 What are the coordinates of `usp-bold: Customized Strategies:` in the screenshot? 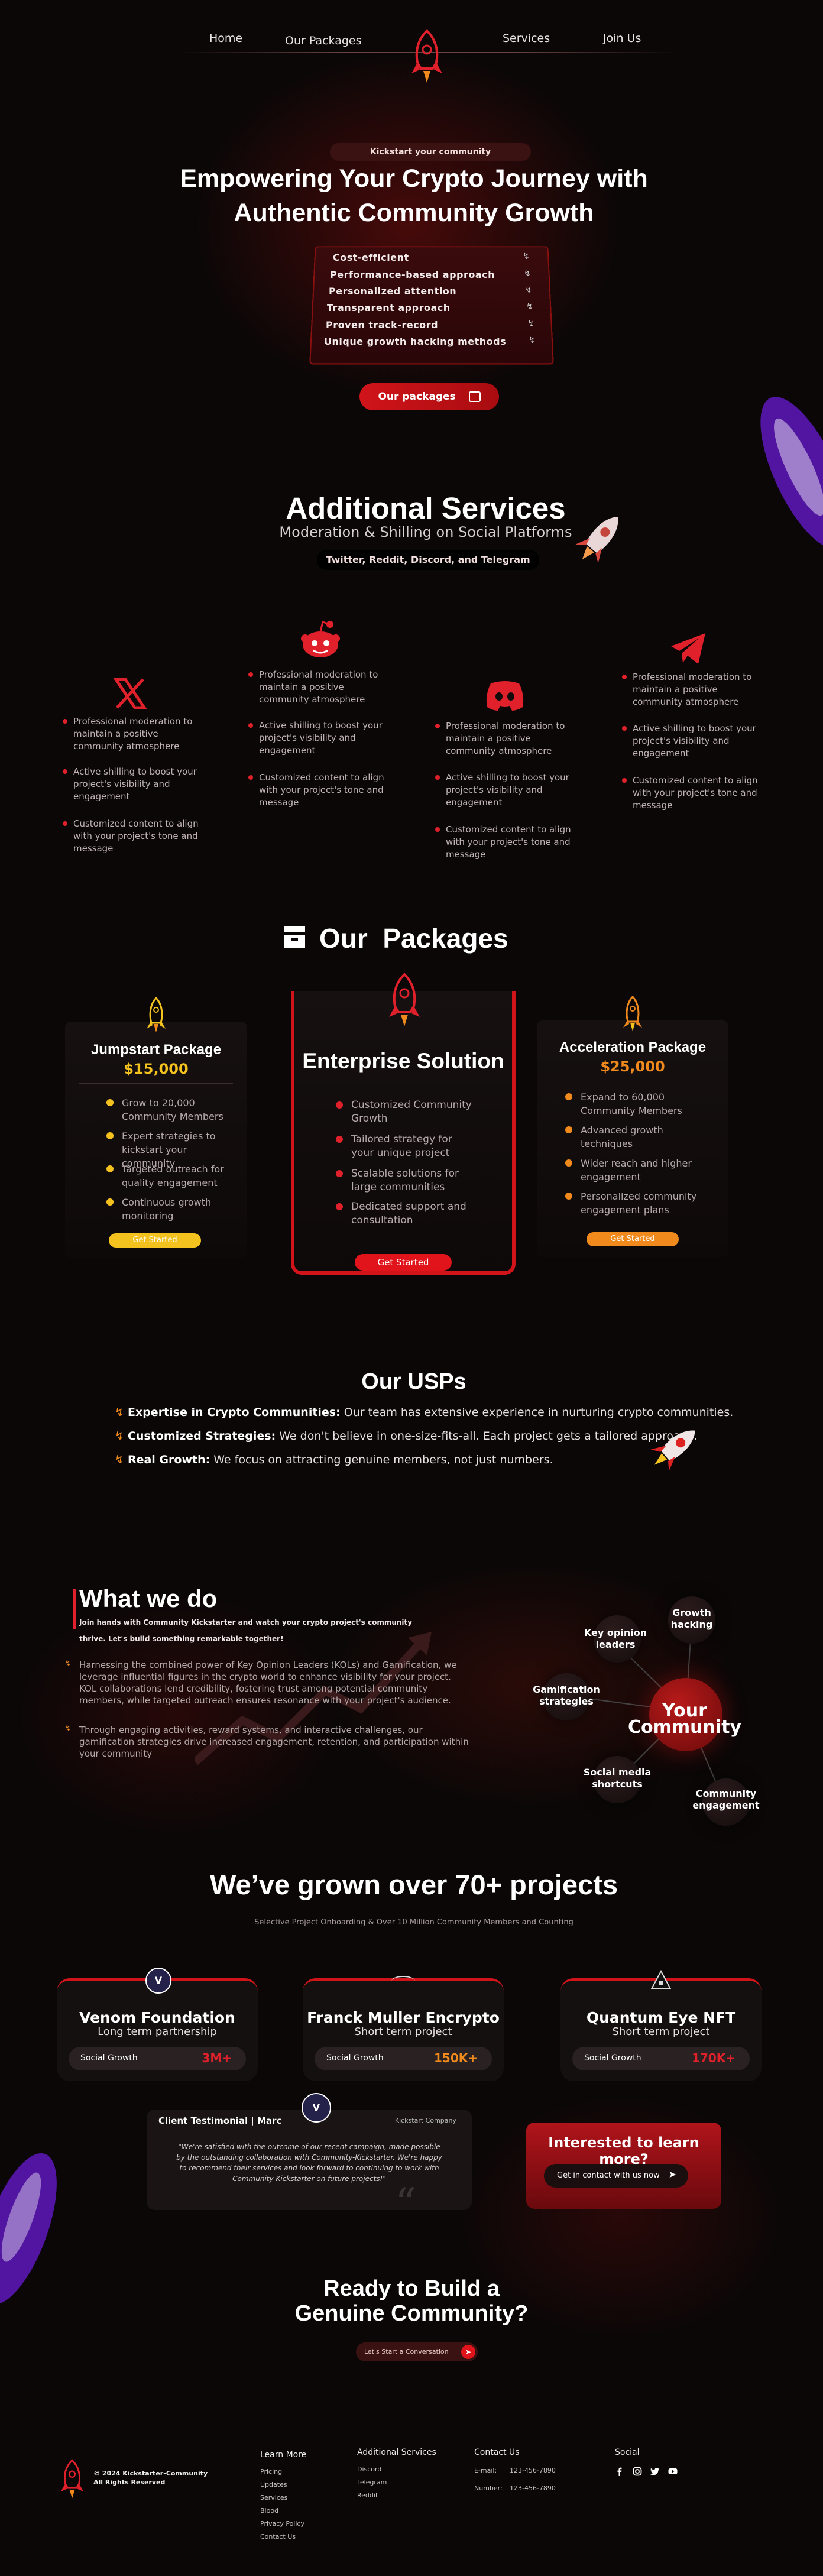 It's located at (201, 1436).